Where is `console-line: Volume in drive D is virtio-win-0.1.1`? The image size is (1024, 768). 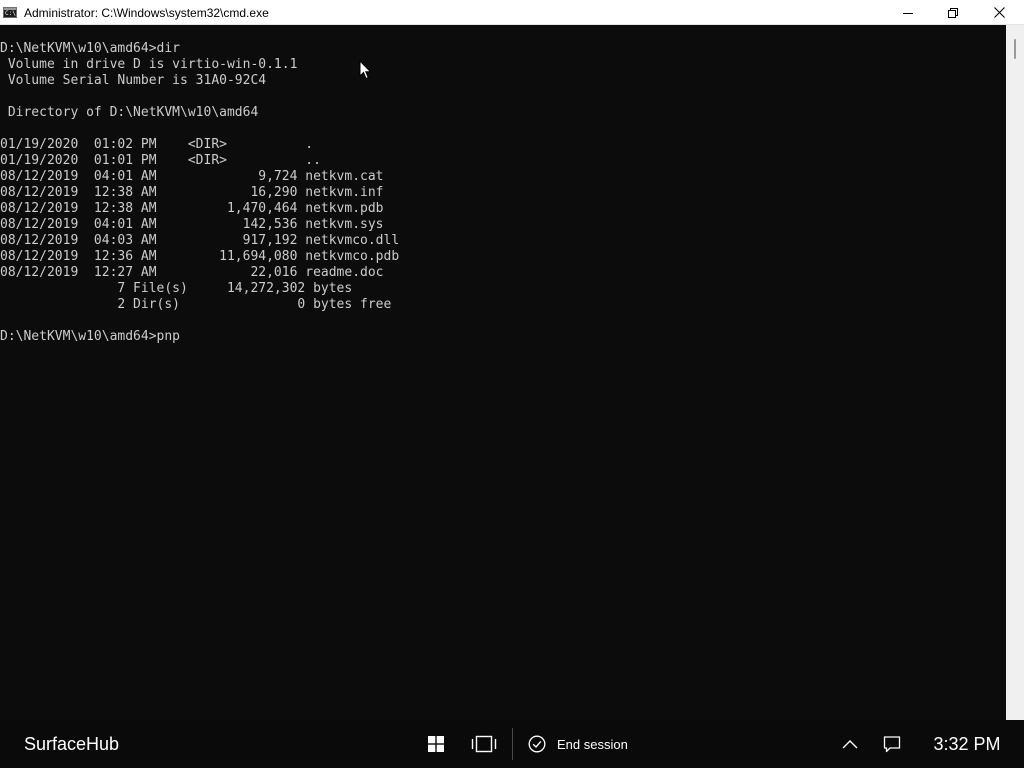
console-line: Volume in drive D is virtio-win-0.1.1 is located at coordinates (149, 64).